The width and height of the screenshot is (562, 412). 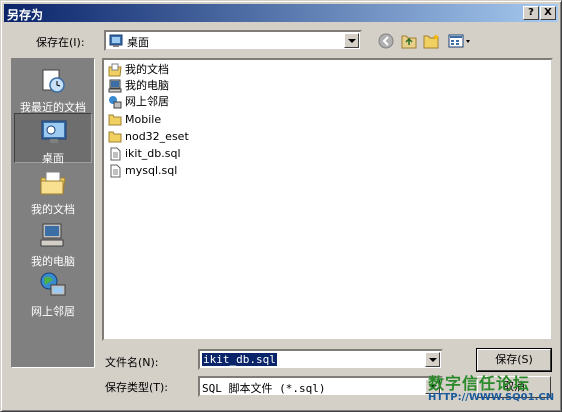 What do you see at coordinates (53, 209) in the screenshot?
I see `place-label: 我的文档` at bounding box center [53, 209].